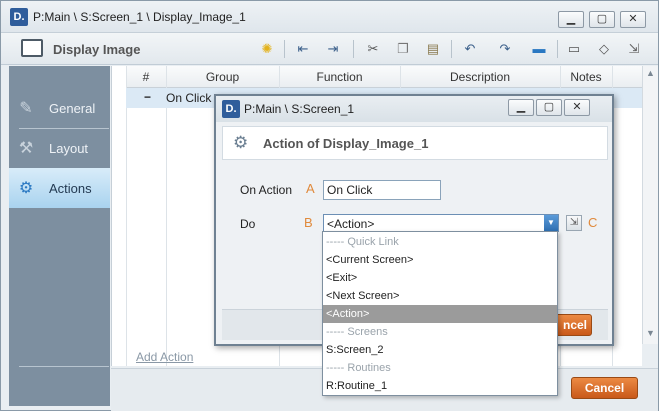 The width and height of the screenshot is (659, 411). Describe the element at coordinates (650, 333) in the screenshot. I see `scroll-down-icon: ▼` at that location.